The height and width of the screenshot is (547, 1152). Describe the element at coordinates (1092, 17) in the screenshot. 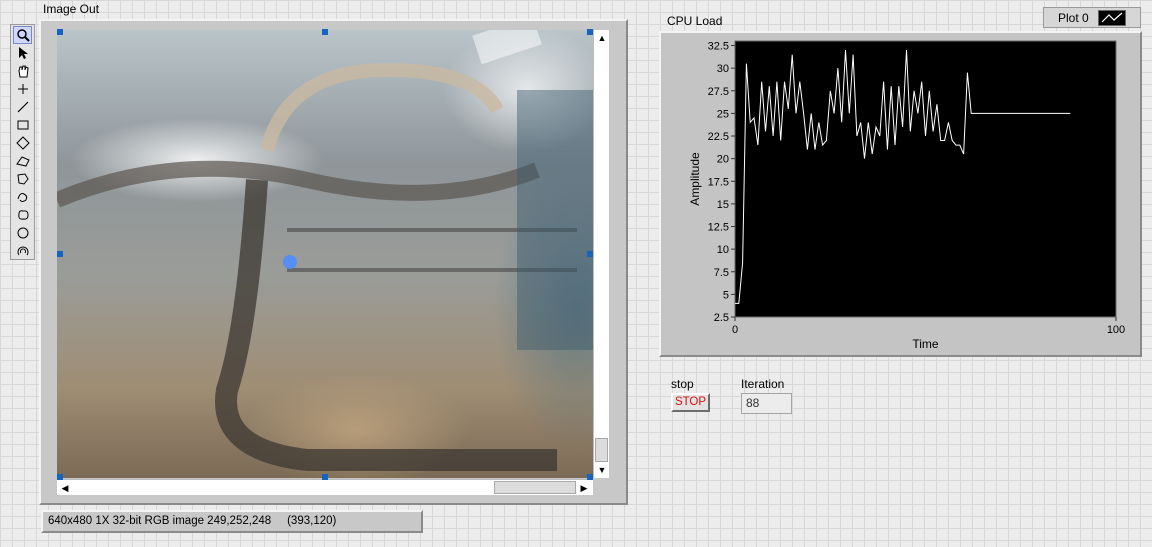

I see `plot-legend: Plot 0` at that location.